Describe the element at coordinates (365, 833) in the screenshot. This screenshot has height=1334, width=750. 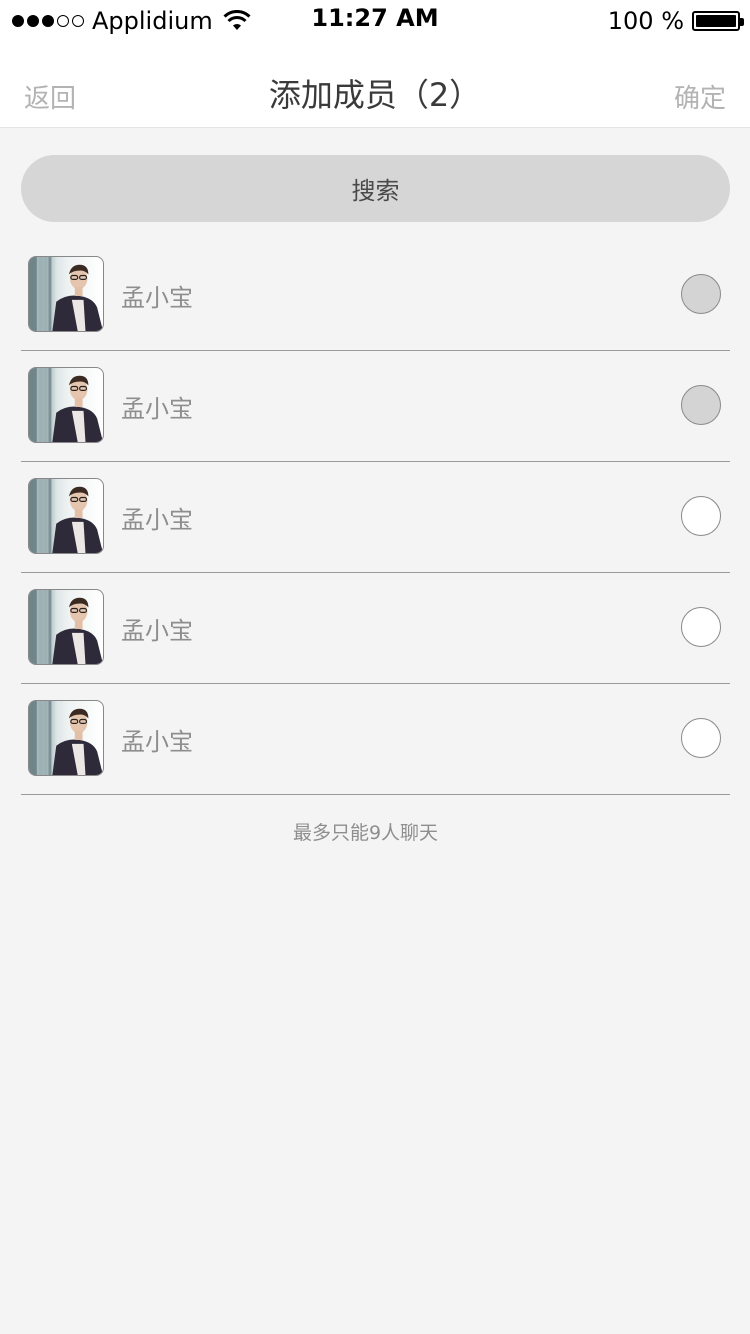
I see `max-members-note: 最多只能9人聊天` at that location.